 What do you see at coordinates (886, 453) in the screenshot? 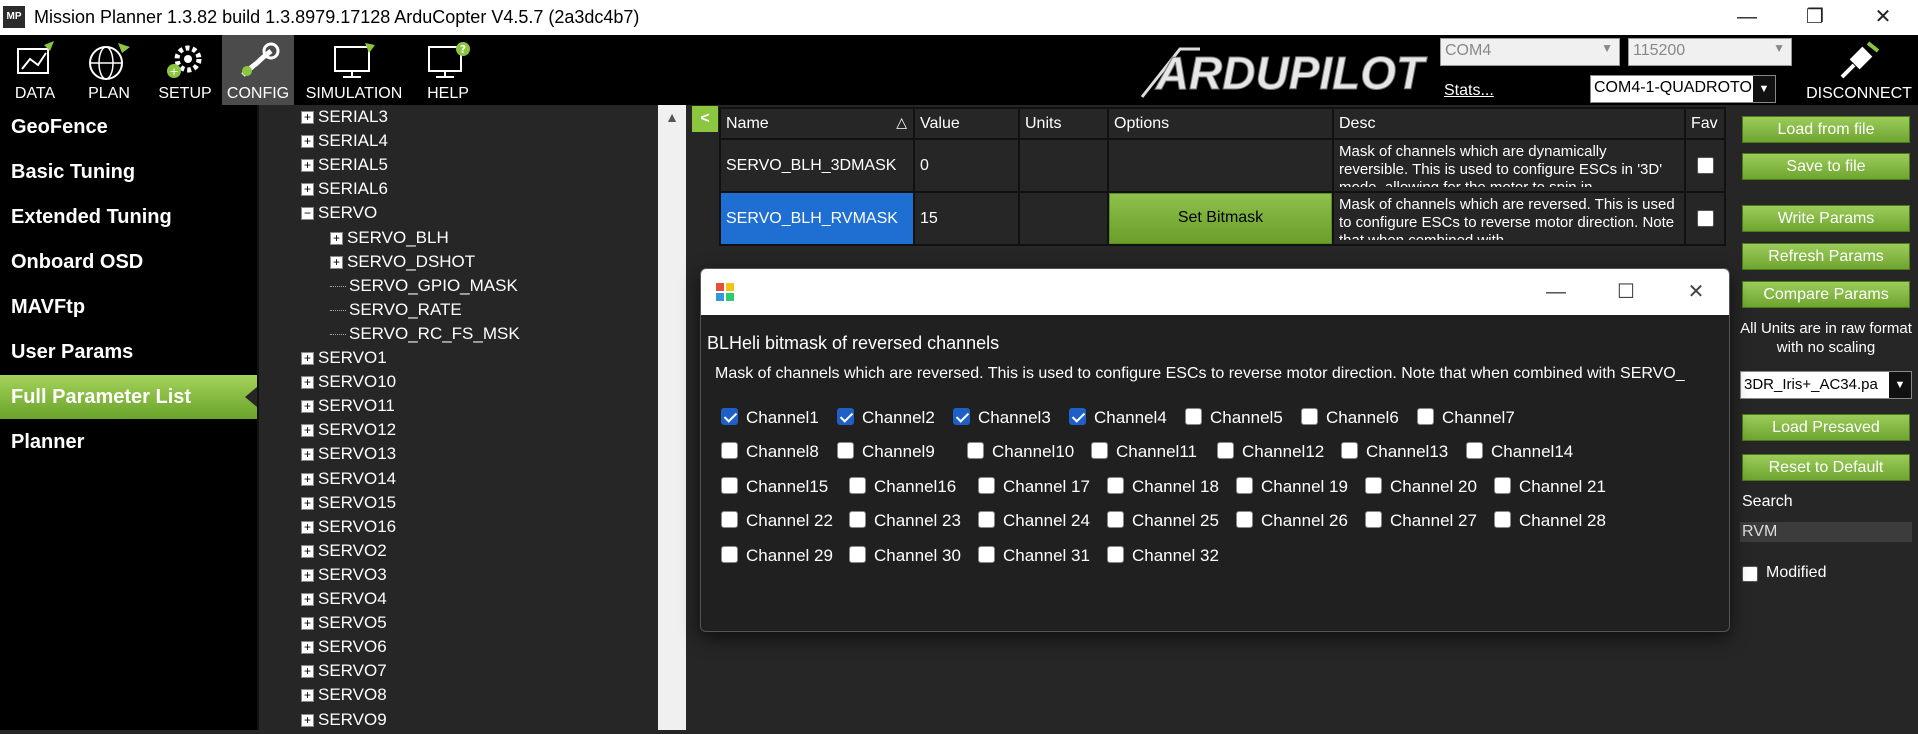
I see `channel-checkbox: Channel9` at bounding box center [886, 453].